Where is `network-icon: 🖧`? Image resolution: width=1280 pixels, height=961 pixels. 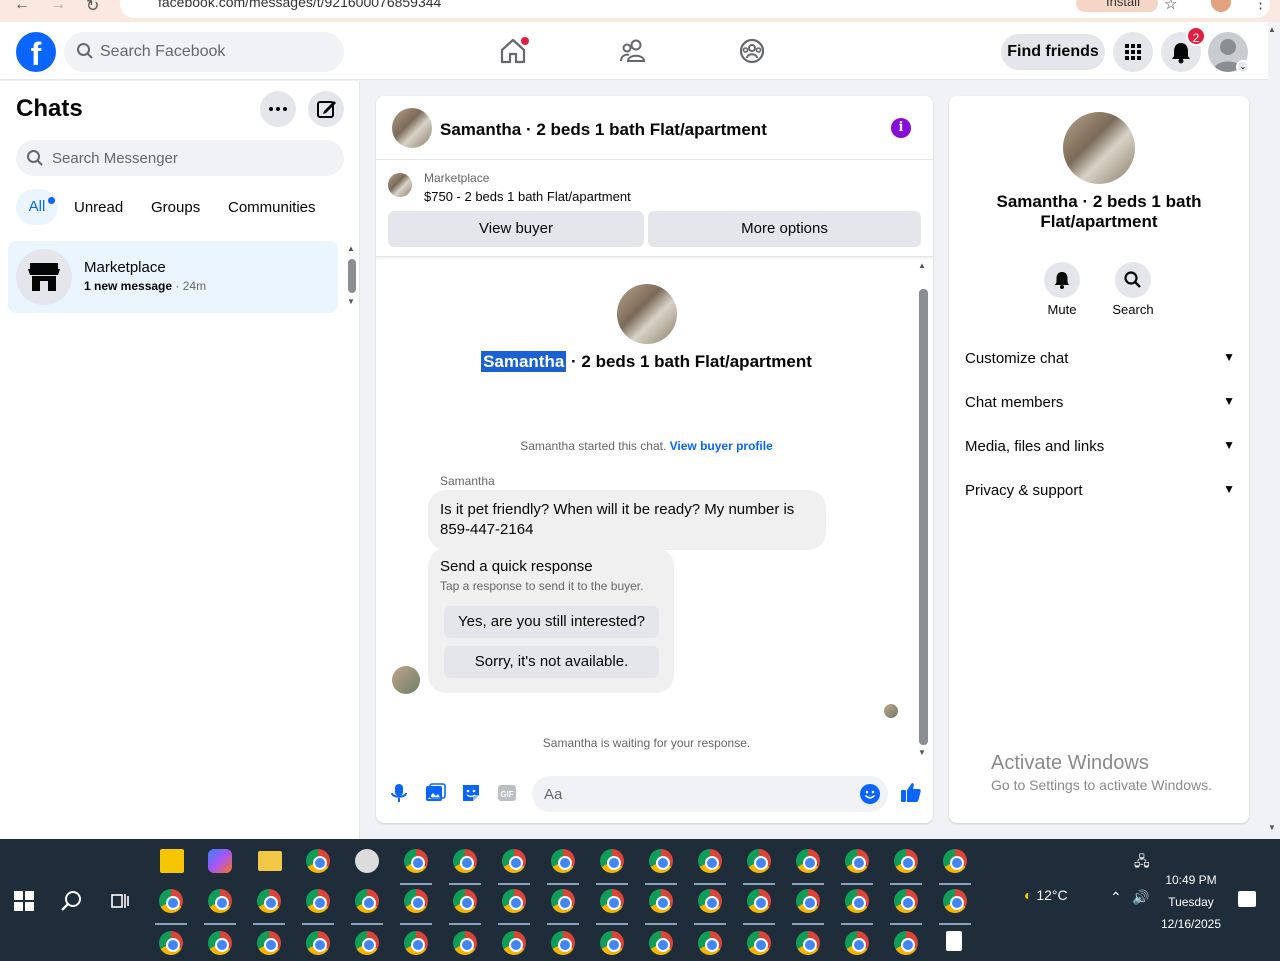
network-icon: 🖧 is located at coordinates (1142, 863).